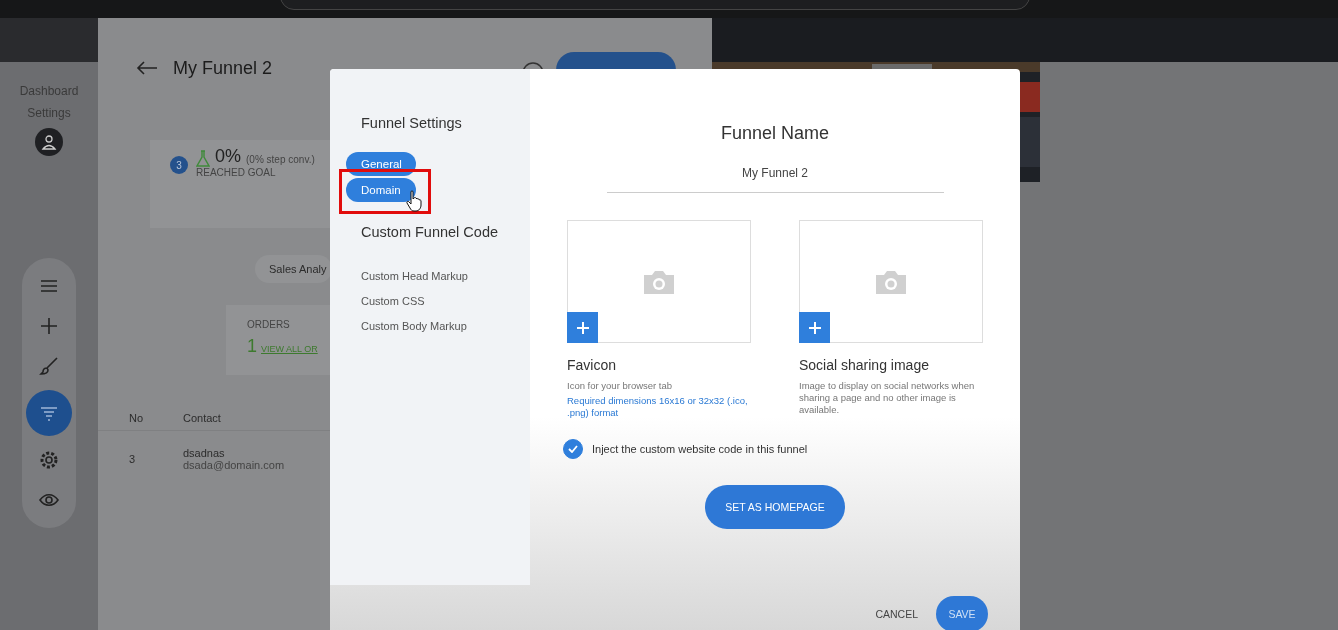 This screenshot has height=630, width=1338. I want to click on check-icon, so click(573, 449).